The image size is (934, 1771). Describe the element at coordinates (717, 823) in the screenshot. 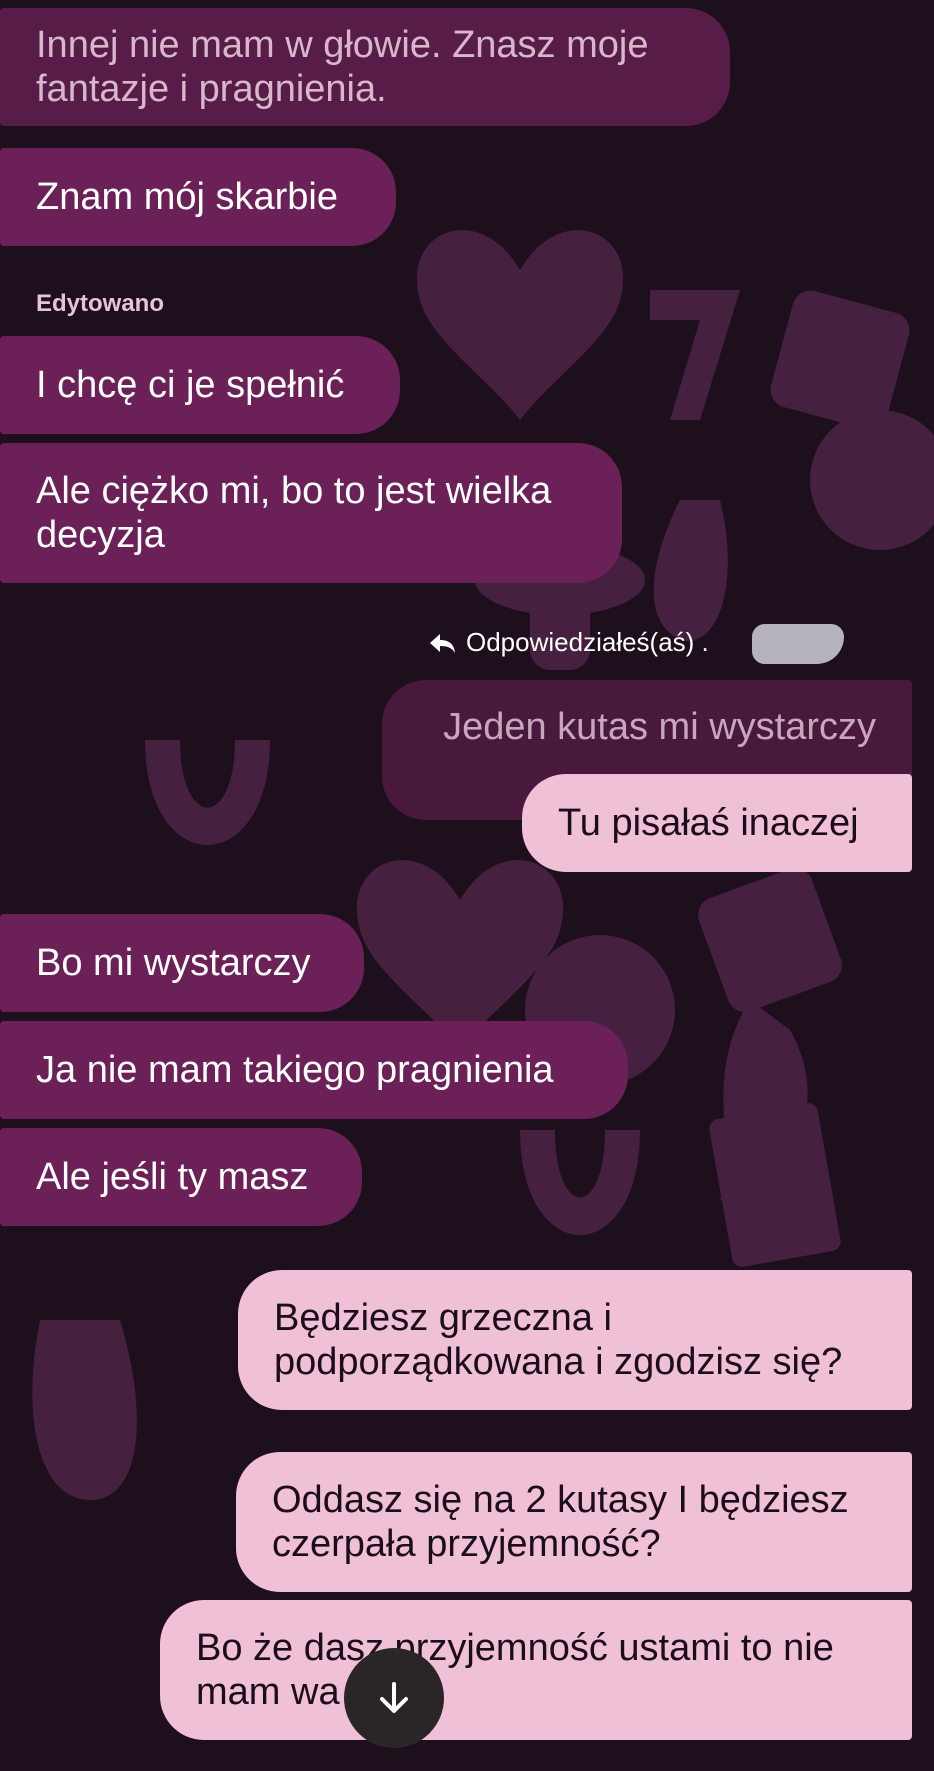

I see `message-bubble-outgoing: Tu pisałaś inaczej` at that location.